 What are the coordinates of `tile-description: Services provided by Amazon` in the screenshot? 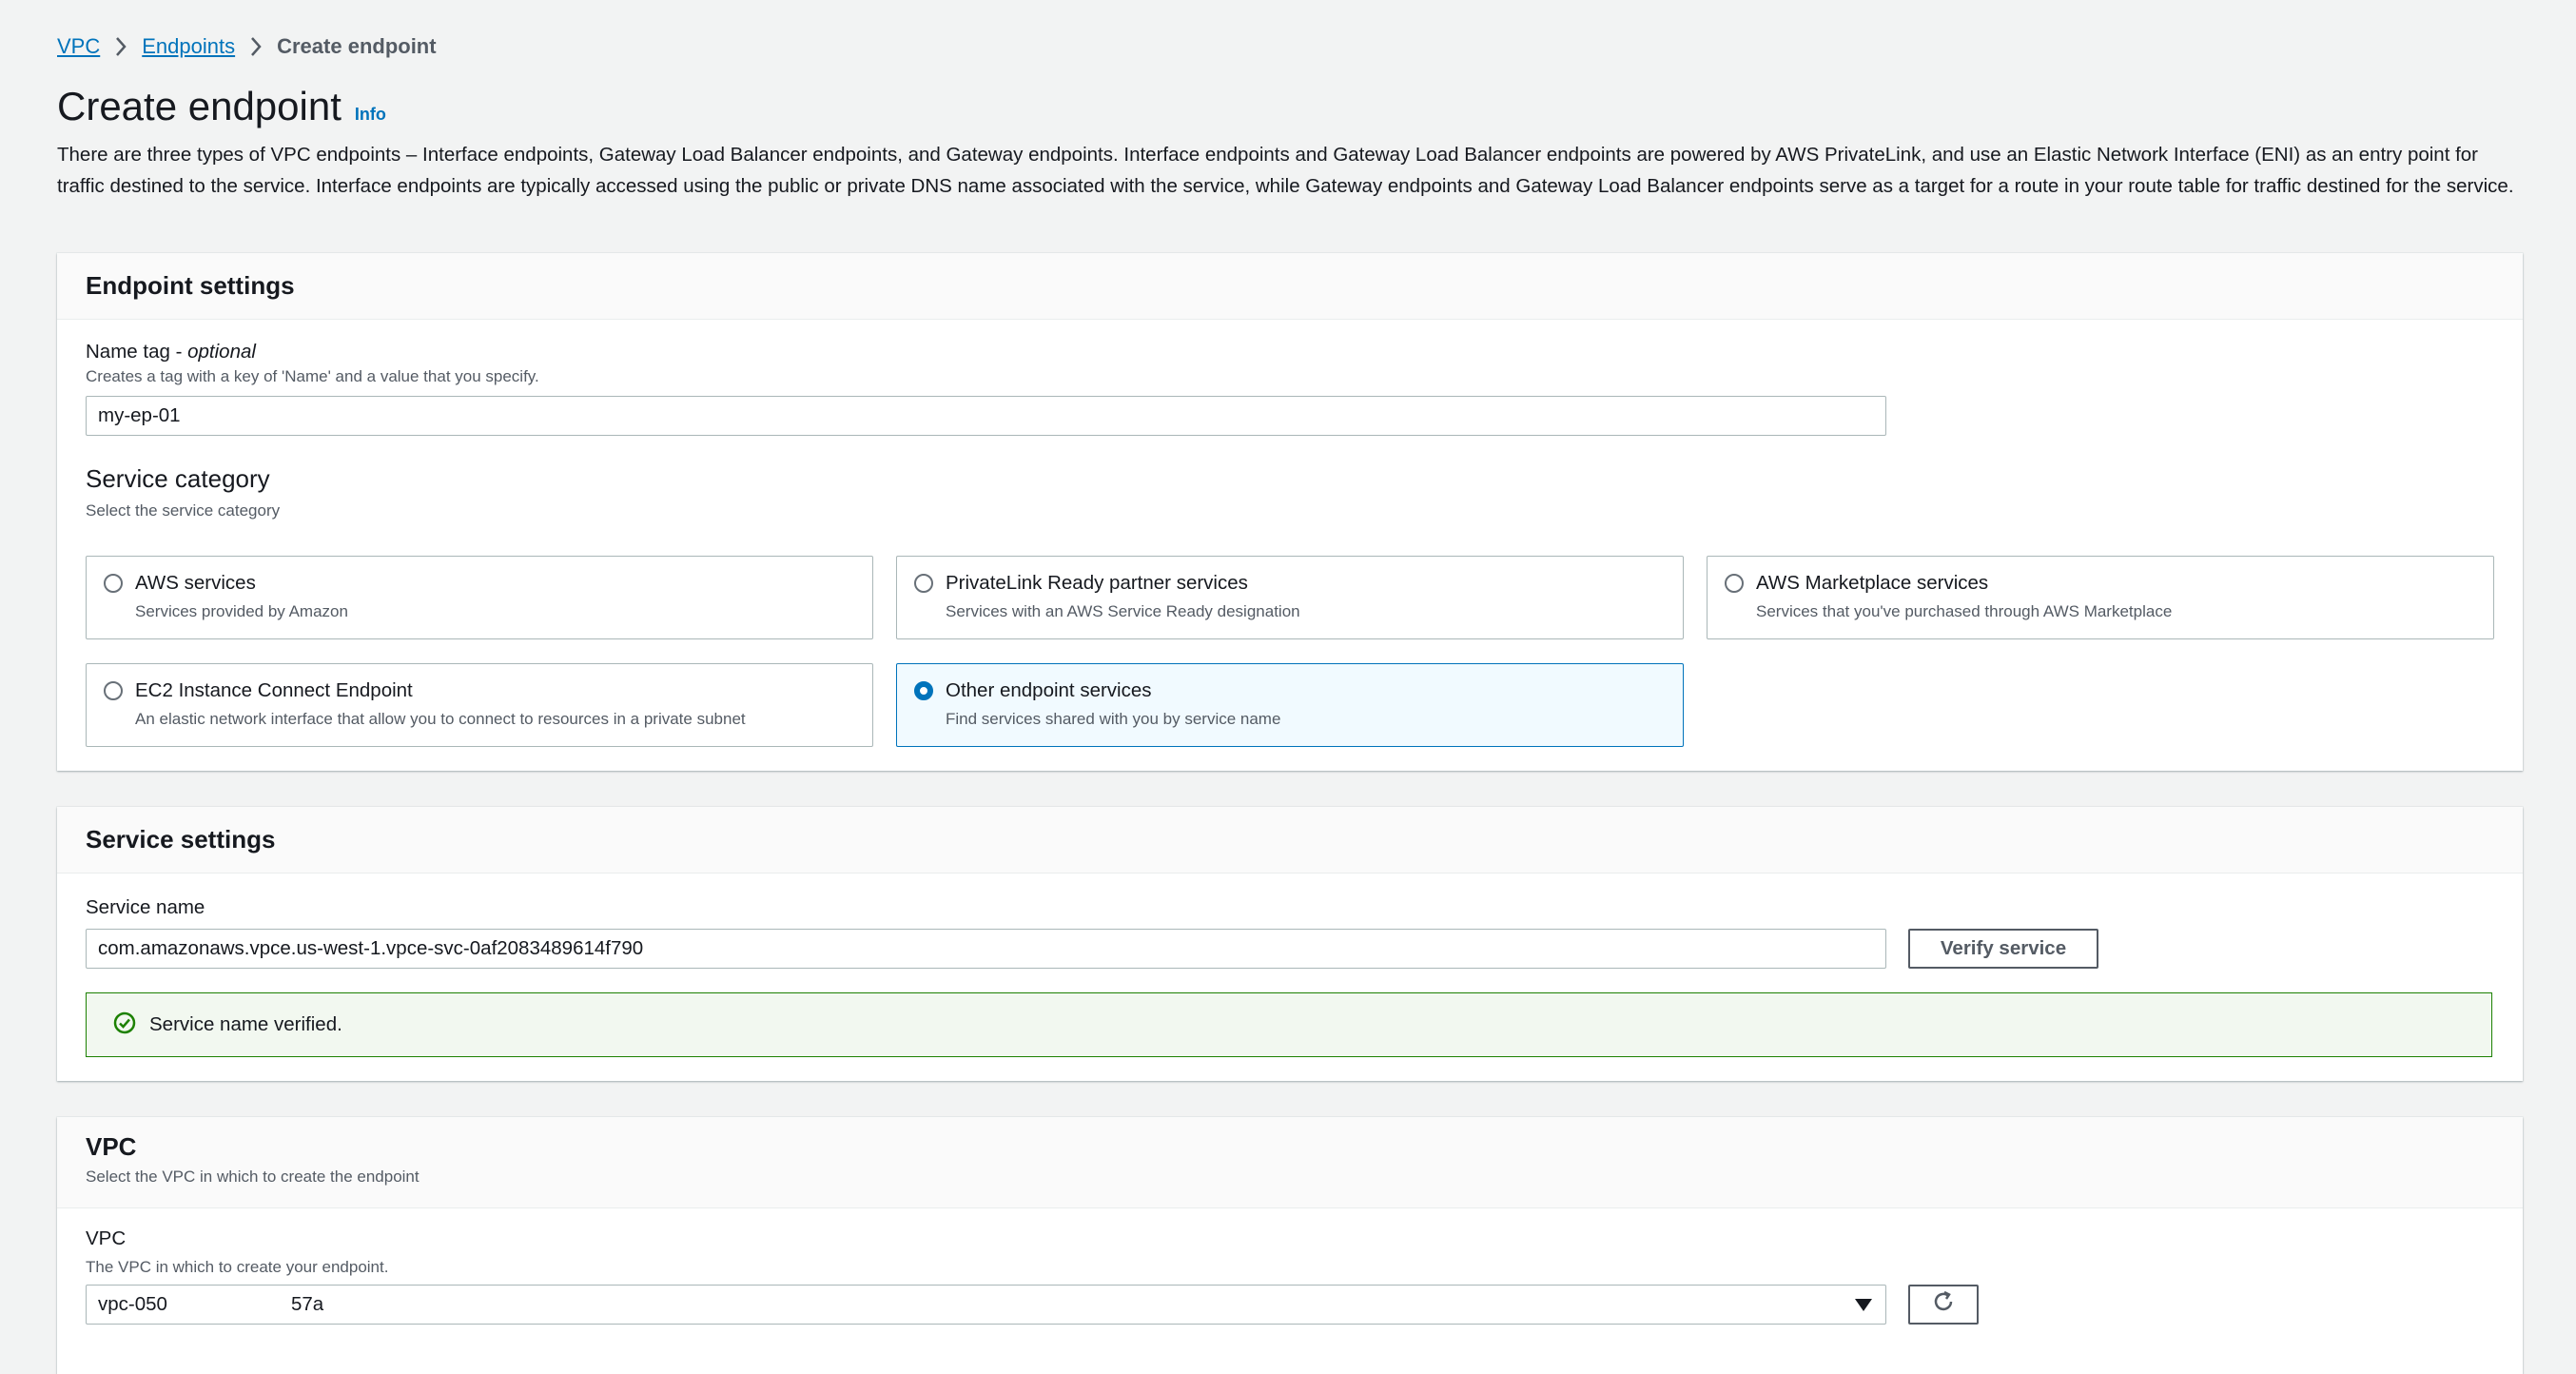 It's located at (242, 611).